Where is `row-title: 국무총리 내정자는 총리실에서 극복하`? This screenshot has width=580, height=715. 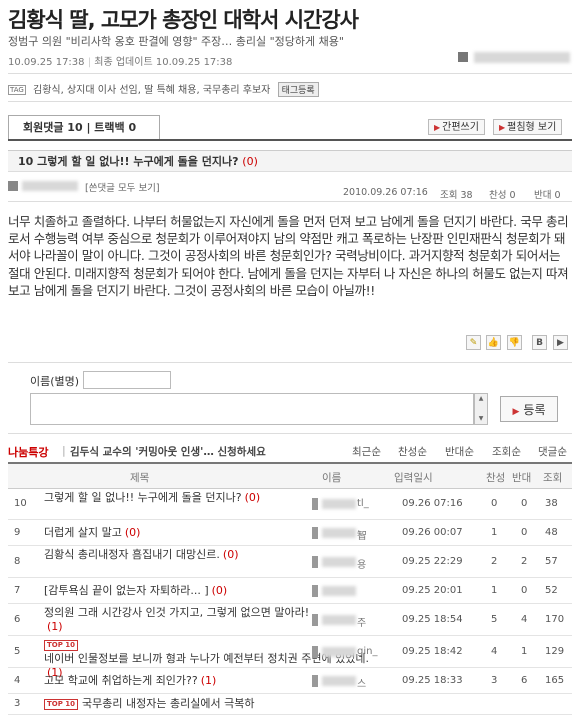
row-title: 국무총리 내정자는 총리실에서 극복하 is located at coordinates (168, 703).